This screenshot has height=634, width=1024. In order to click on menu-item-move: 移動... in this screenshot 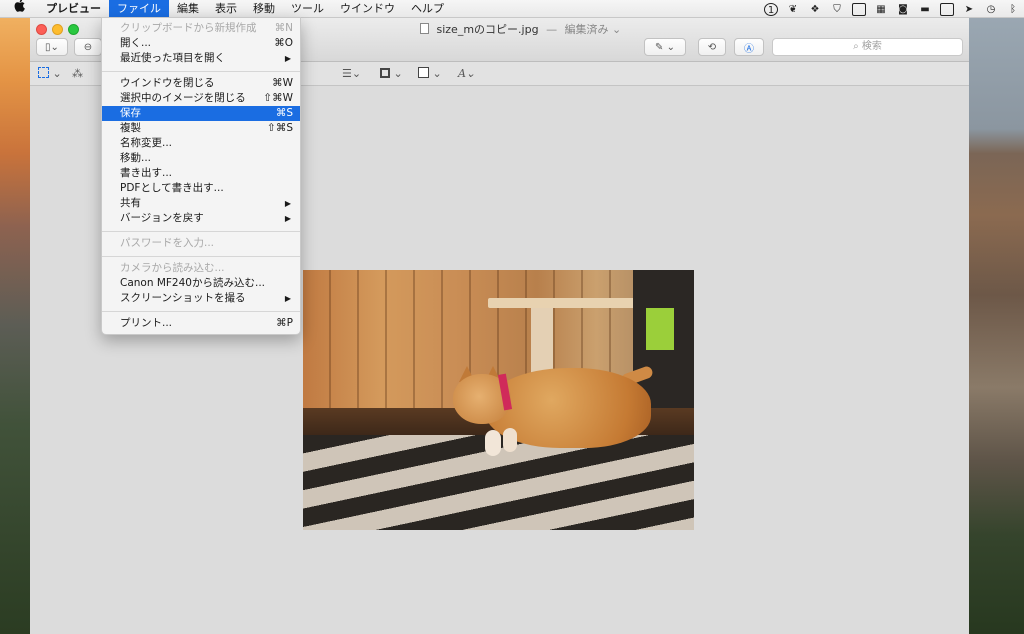, I will do `click(201, 158)`.